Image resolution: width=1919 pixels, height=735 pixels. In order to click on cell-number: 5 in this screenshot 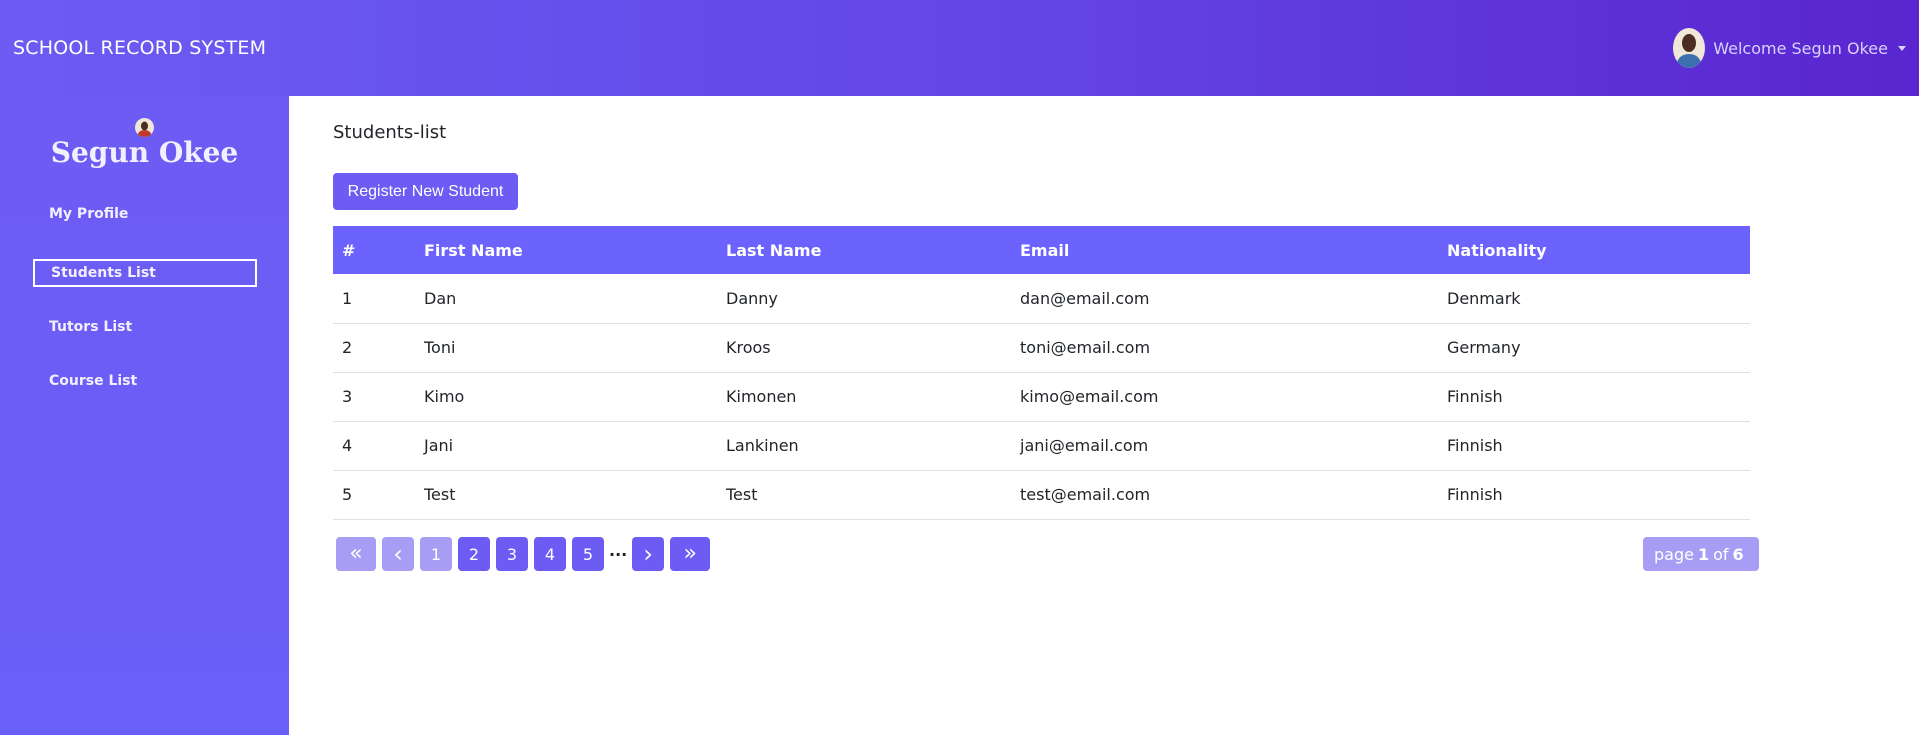, I will do `click(374, 495)`.